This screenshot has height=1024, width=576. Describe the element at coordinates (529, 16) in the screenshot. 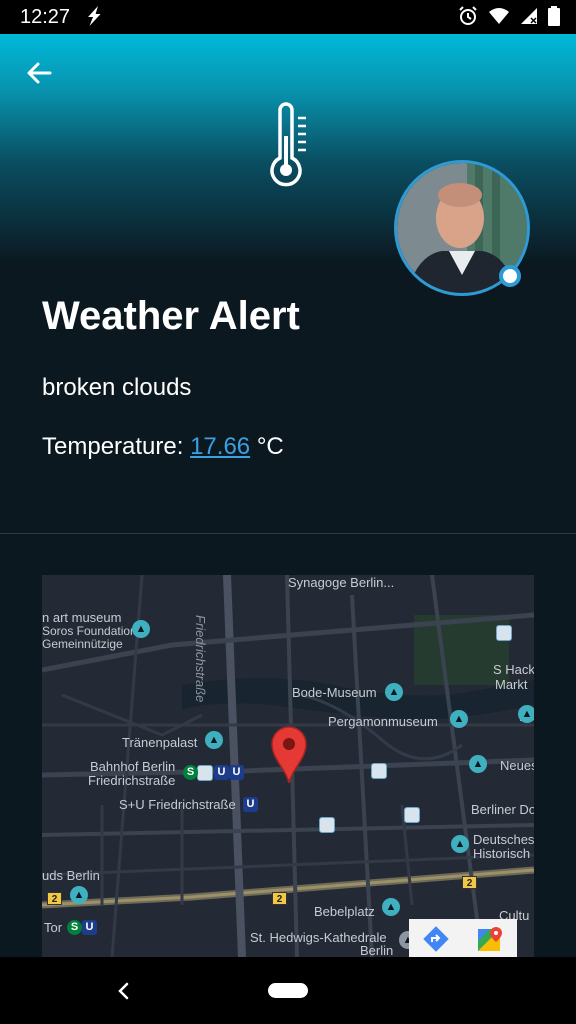

I see `signal-icon` at that location.